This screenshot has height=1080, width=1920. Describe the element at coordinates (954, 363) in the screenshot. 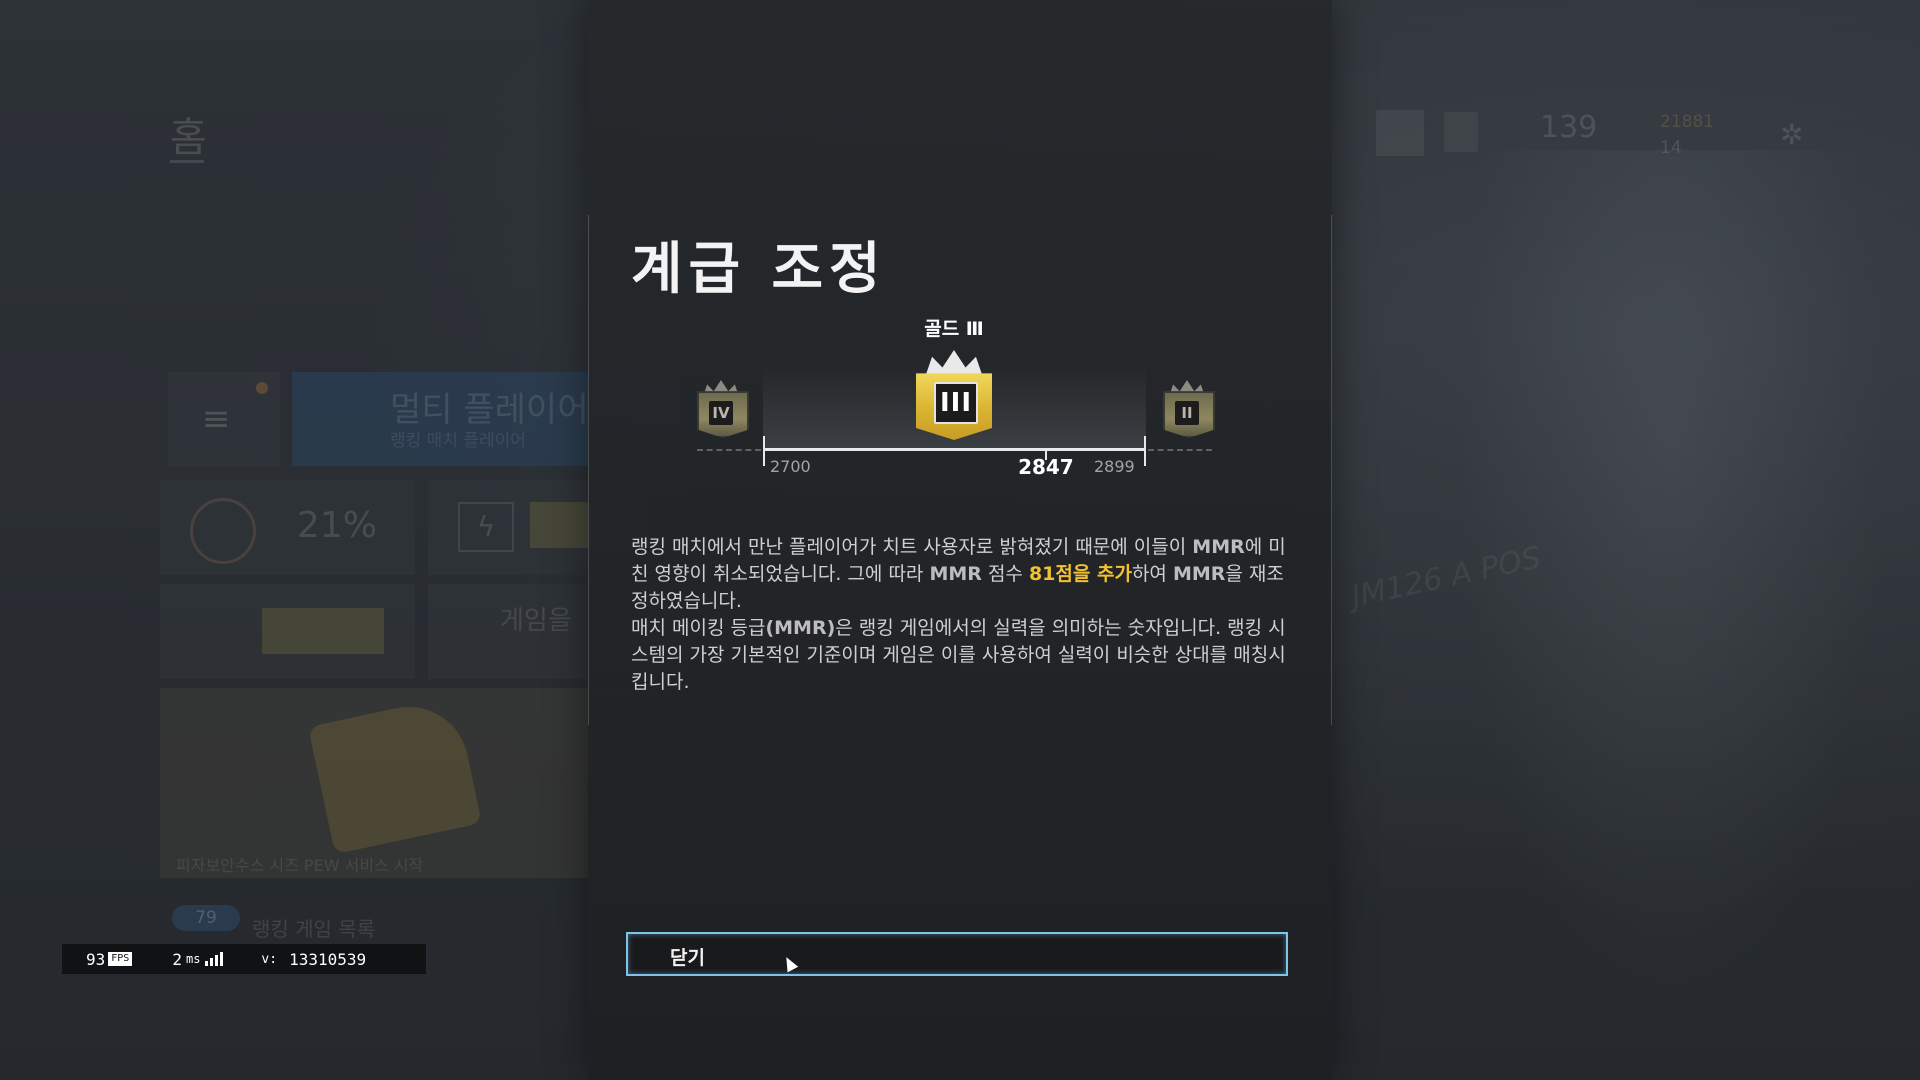

I see `badge-crown` at that location.